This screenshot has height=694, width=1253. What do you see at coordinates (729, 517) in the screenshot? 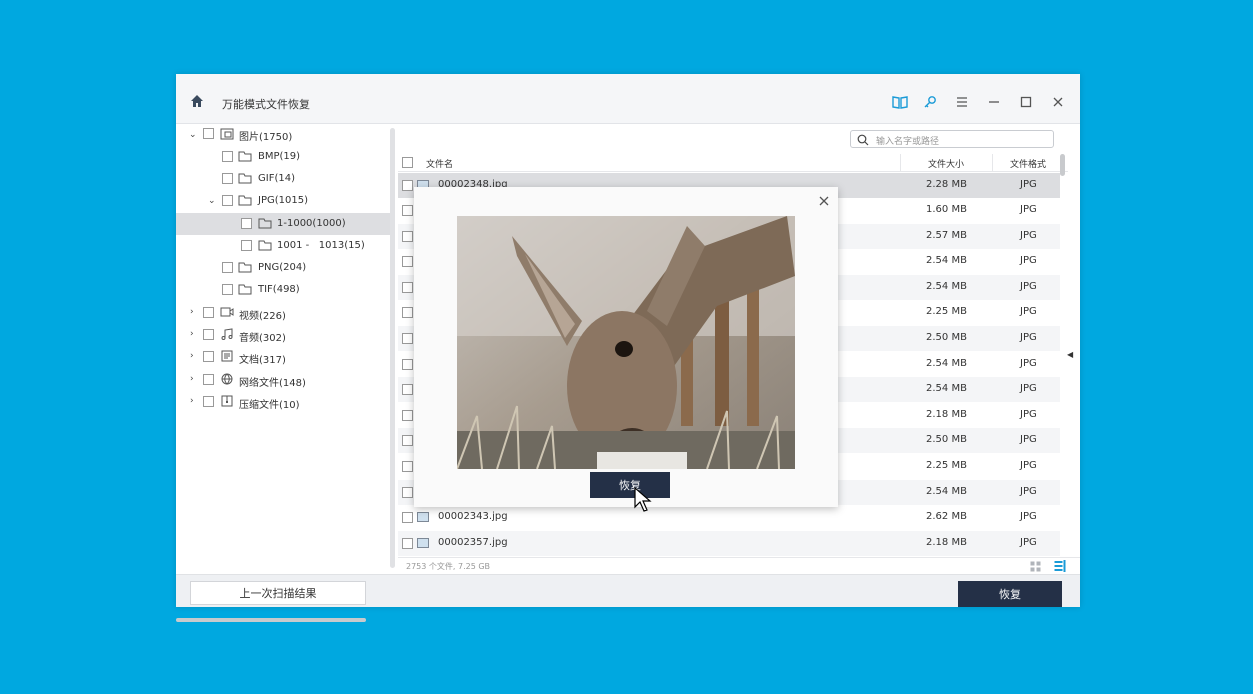
I see `table-row: 00002343.jpg 2.62 MB JPG` at bounding box center [729, 517].